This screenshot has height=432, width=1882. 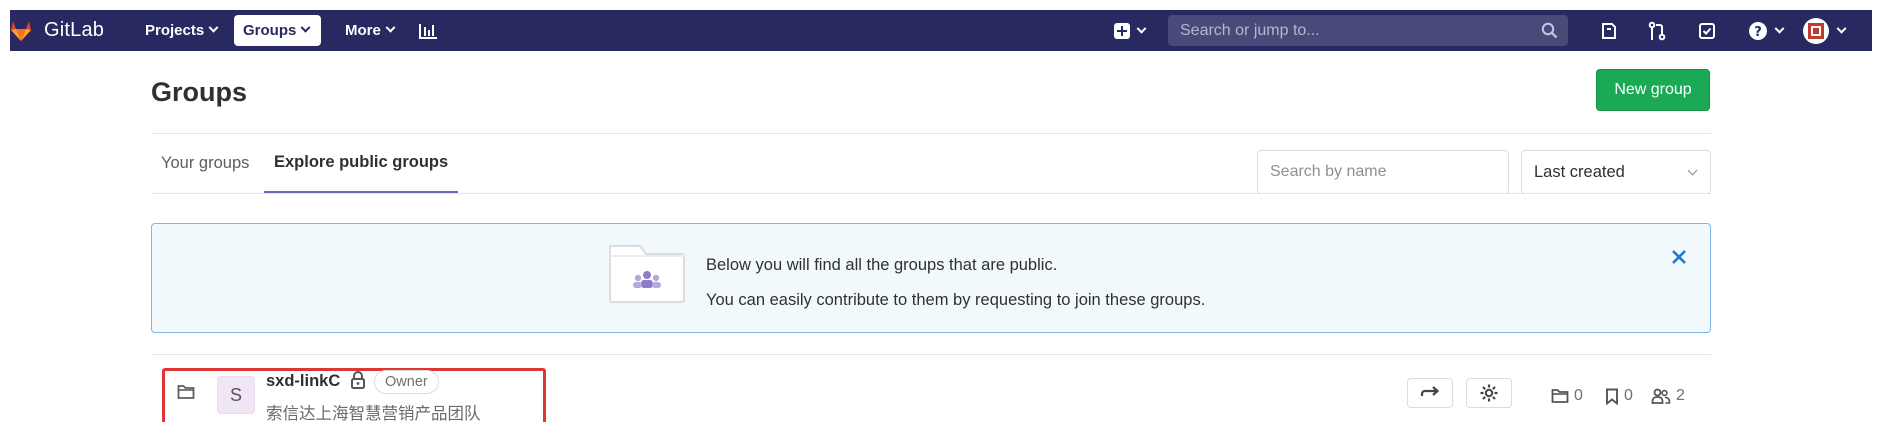 I want to click on nav-projects-dropdown: Projects, so click(x=181, y=30).